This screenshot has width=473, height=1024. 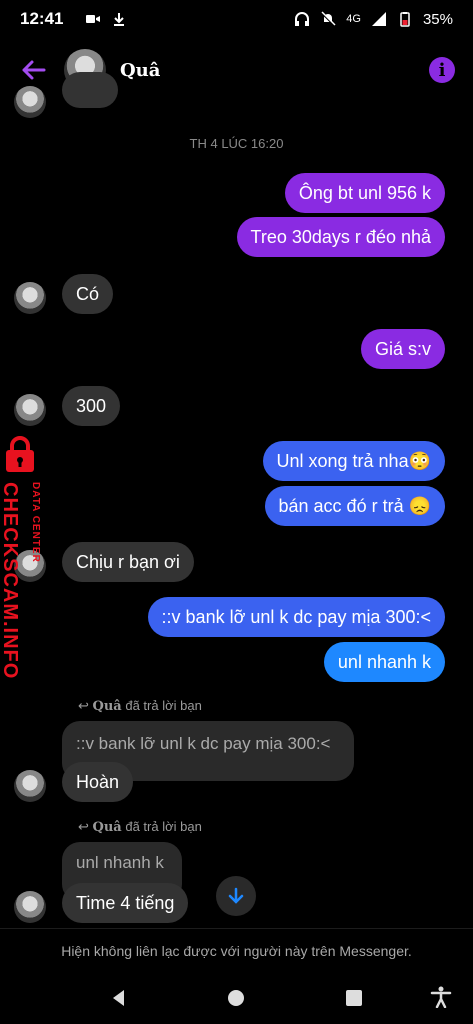 I want to click on quoted-text: unl nhanh k, so click(x=120, y=862).